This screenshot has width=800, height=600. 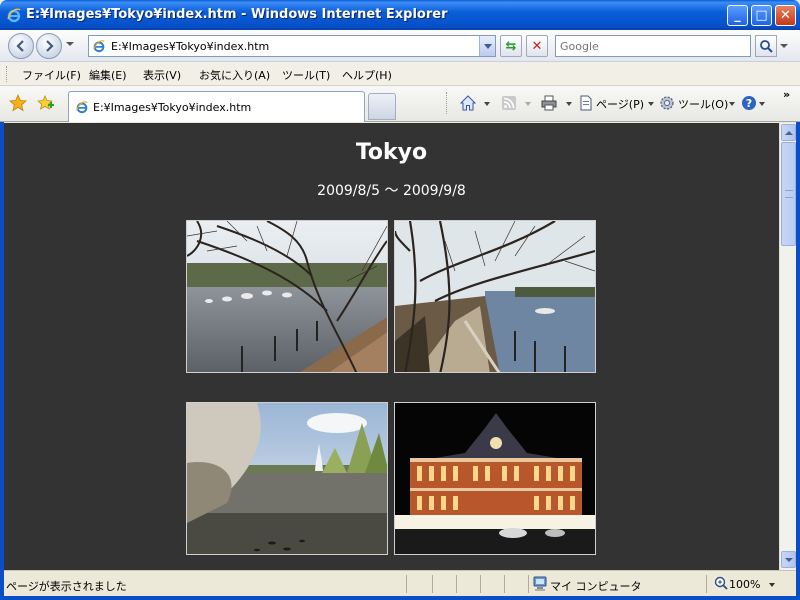 I want to click on tab-current: E:¥Images¥Tokyo¥index.htm, so click(x=216, y=106).